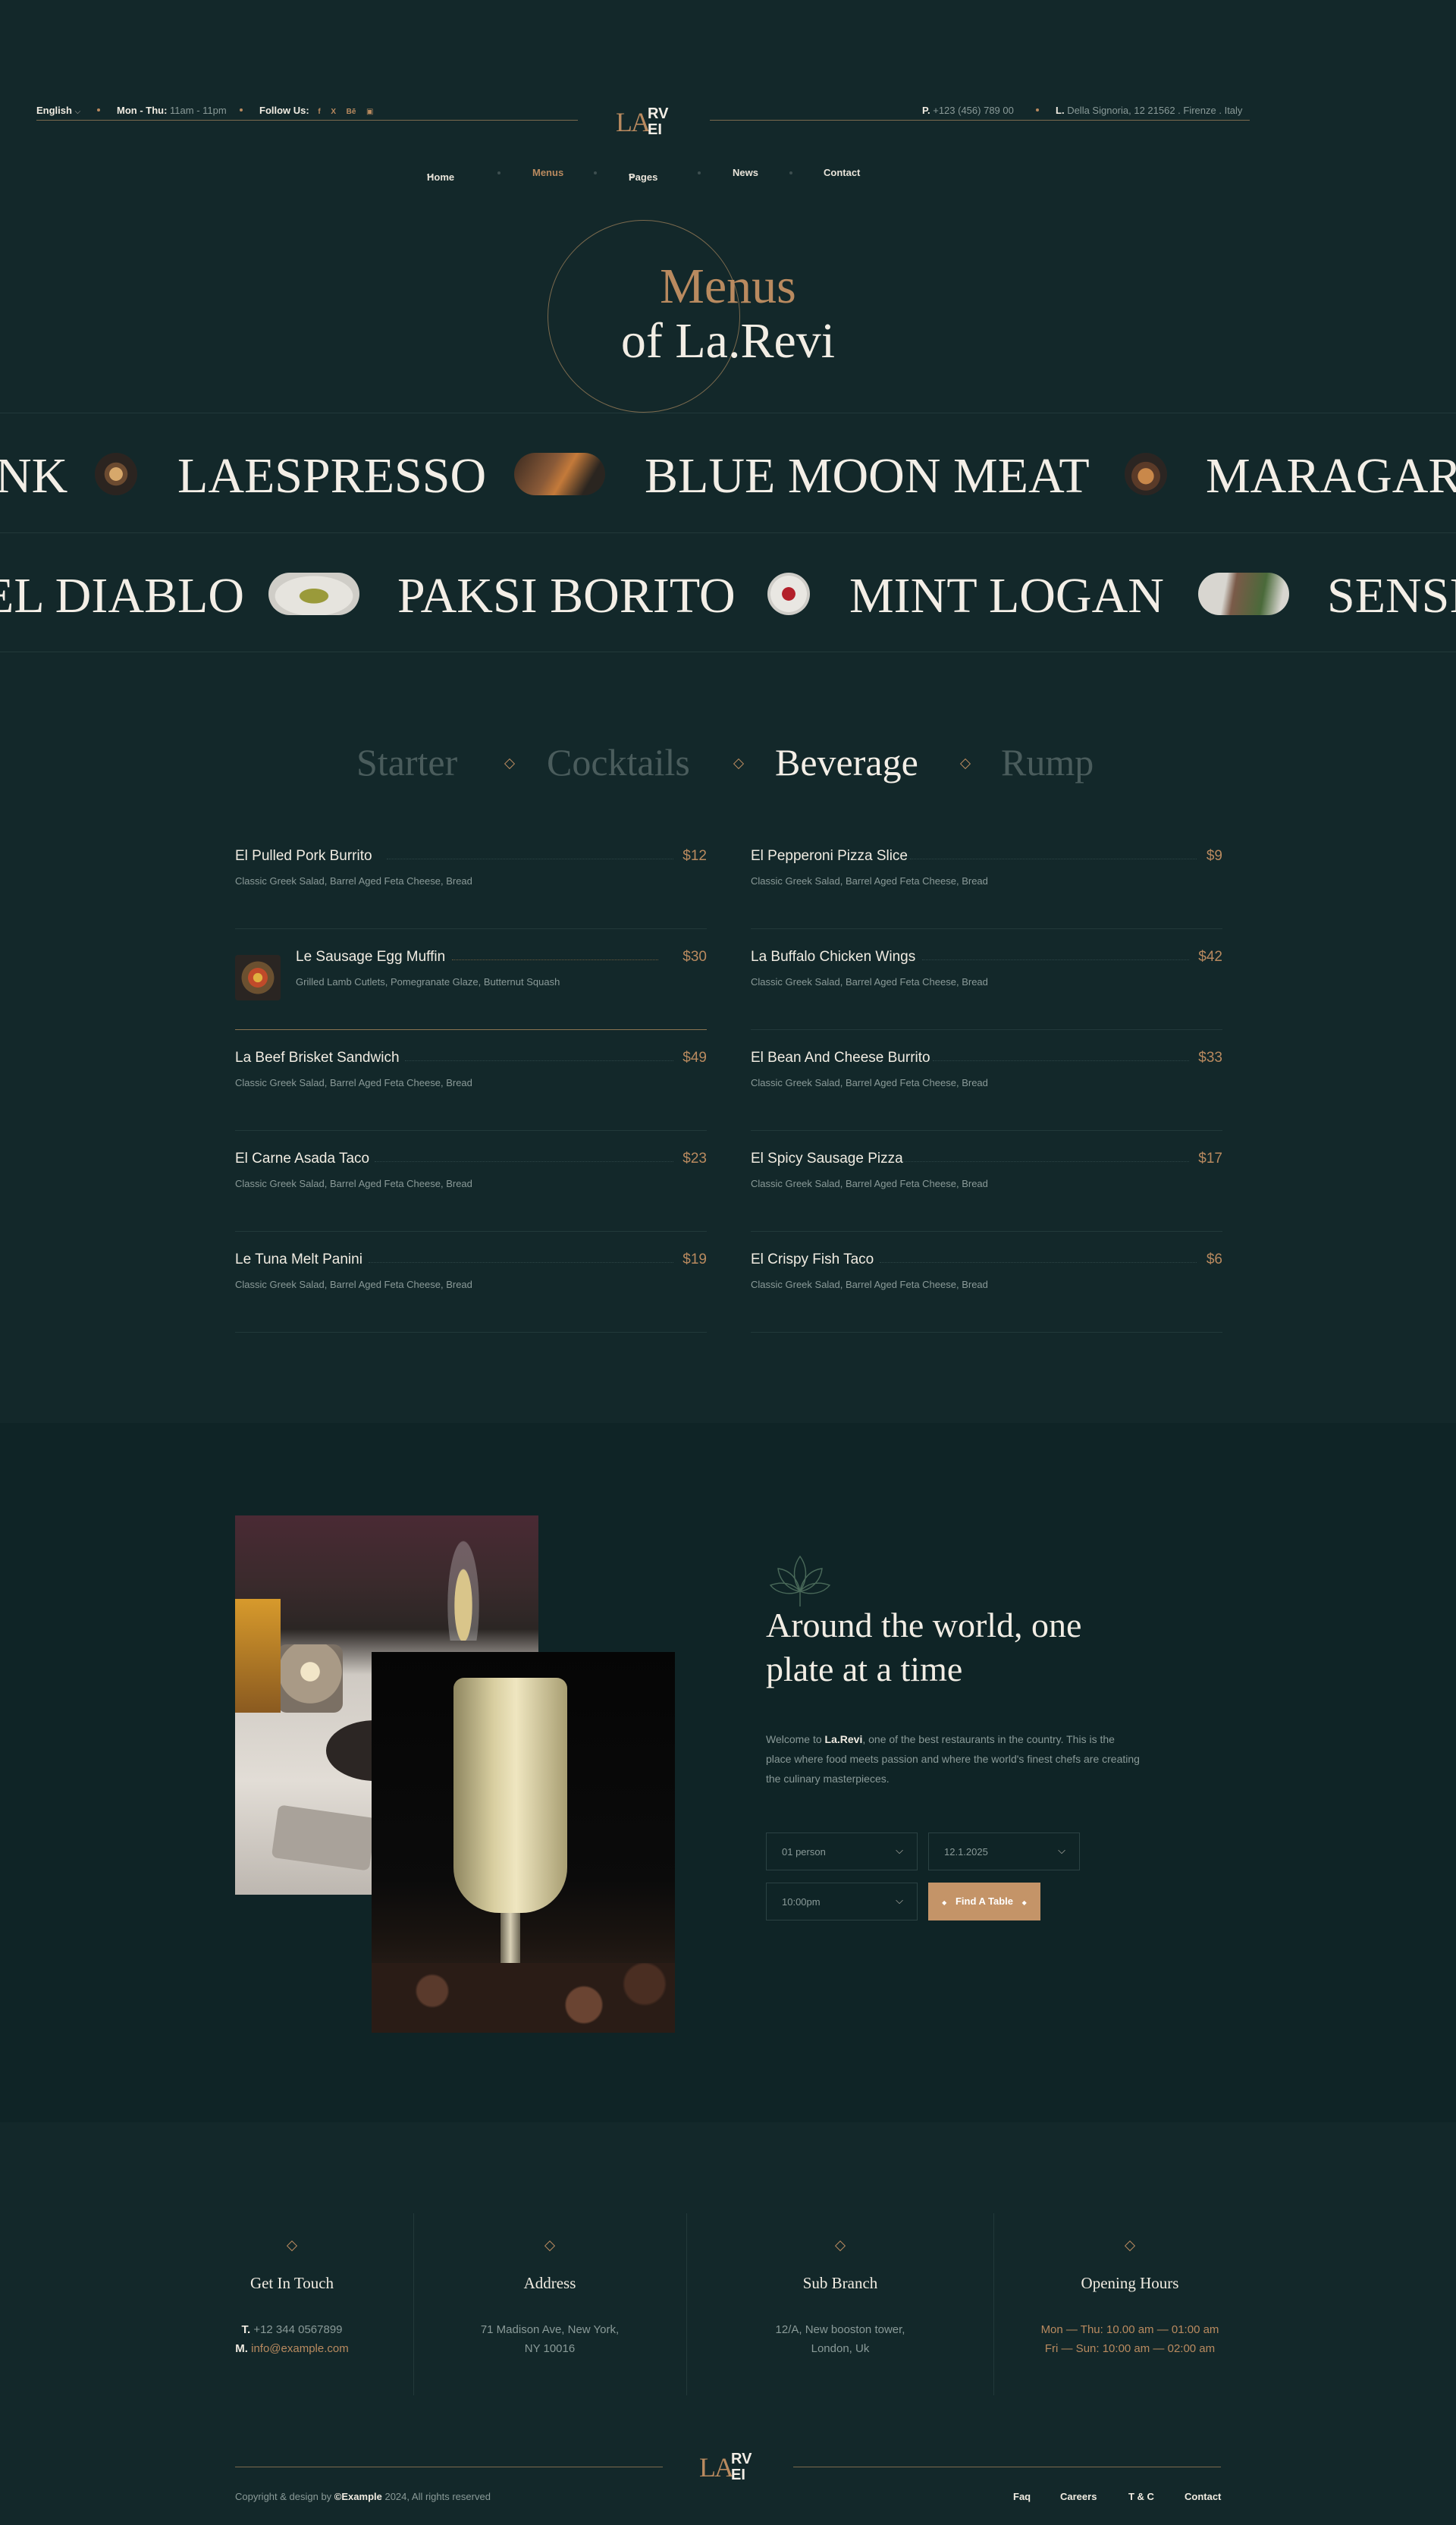 The width and height of the screenshot is (1456, 2525). What do you see at coordinates (319, 112) in the screenshot?
I see `facebook-icon: f` at bounding box center [319, 112].